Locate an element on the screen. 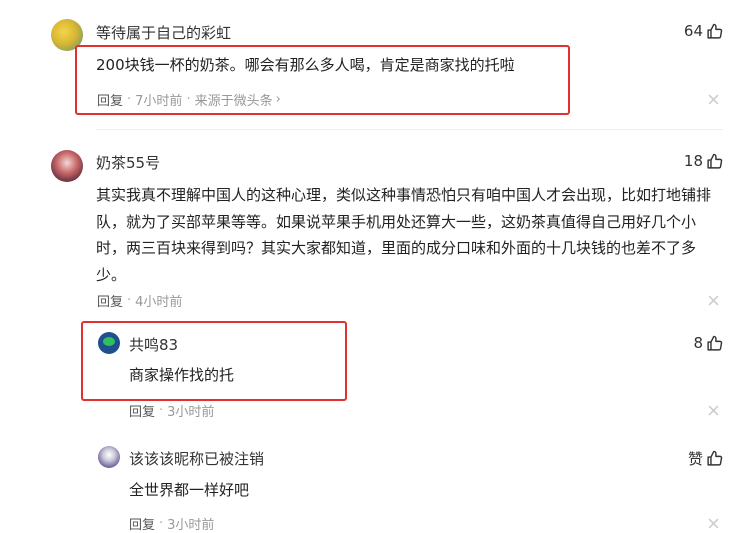 Image resolution: width=747 pixels, height=533 pixels. comment-time: 4小时前 is located at coordinates (159, 302).